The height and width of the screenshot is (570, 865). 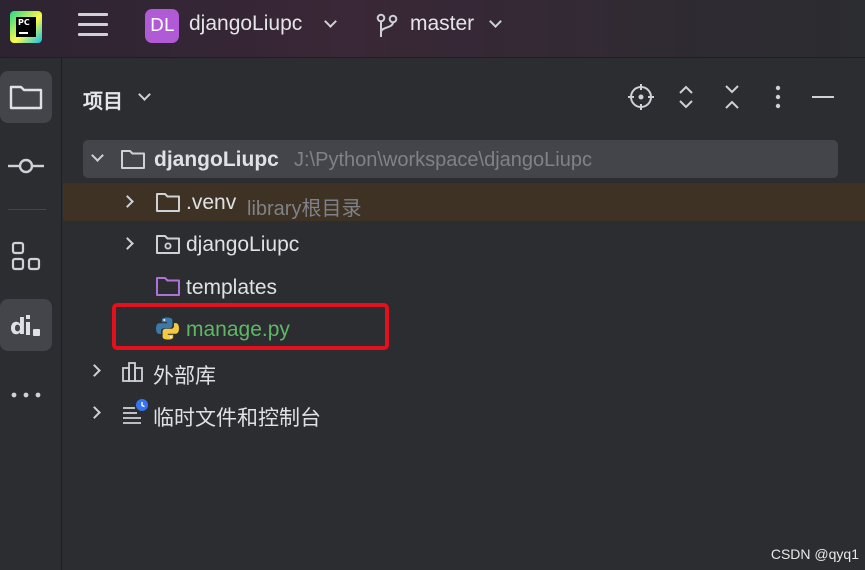 I want to click on structure-icon, so click(x=26, y=256).